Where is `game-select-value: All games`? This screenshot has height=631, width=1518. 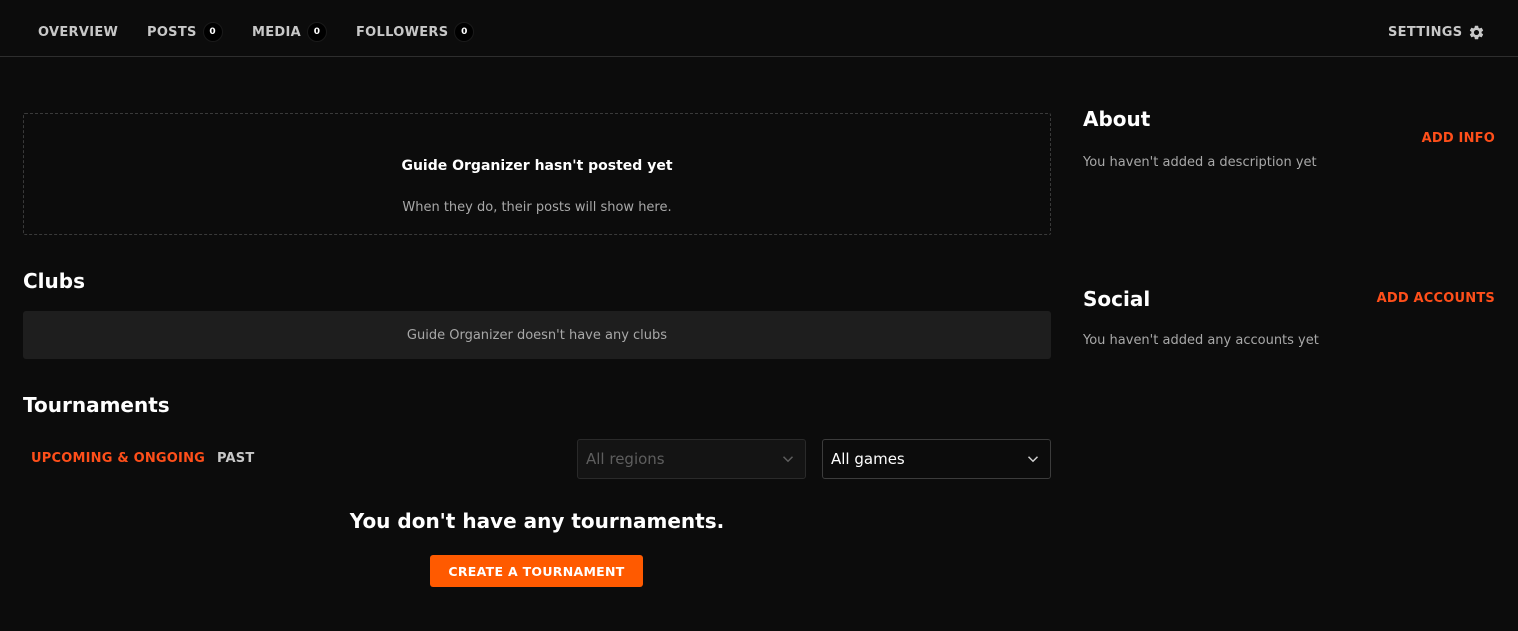
game-select-value: All games is located at coordinates (868, 459).